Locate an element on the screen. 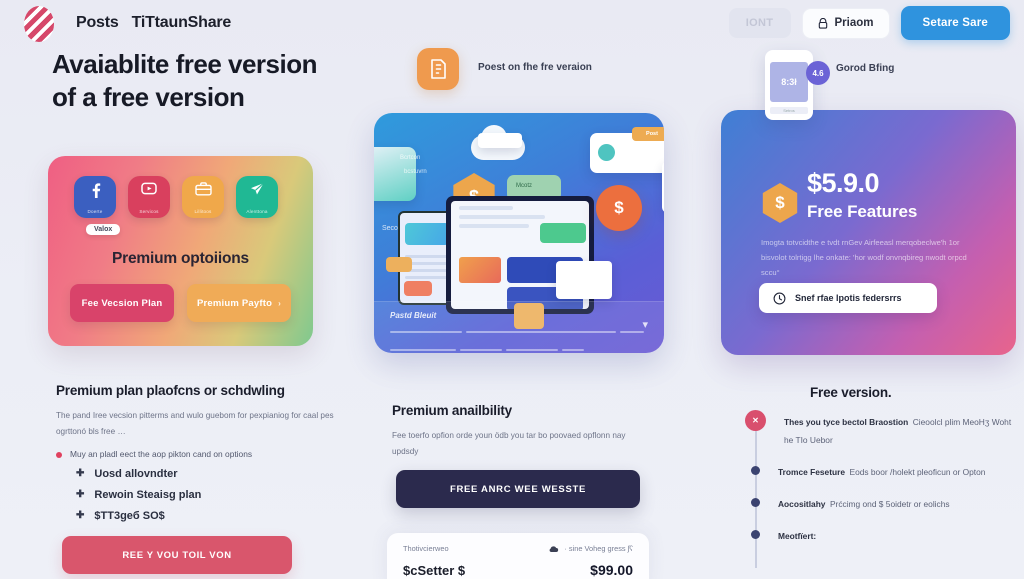  floating-tag-orange is located at coordinates (399, 264).